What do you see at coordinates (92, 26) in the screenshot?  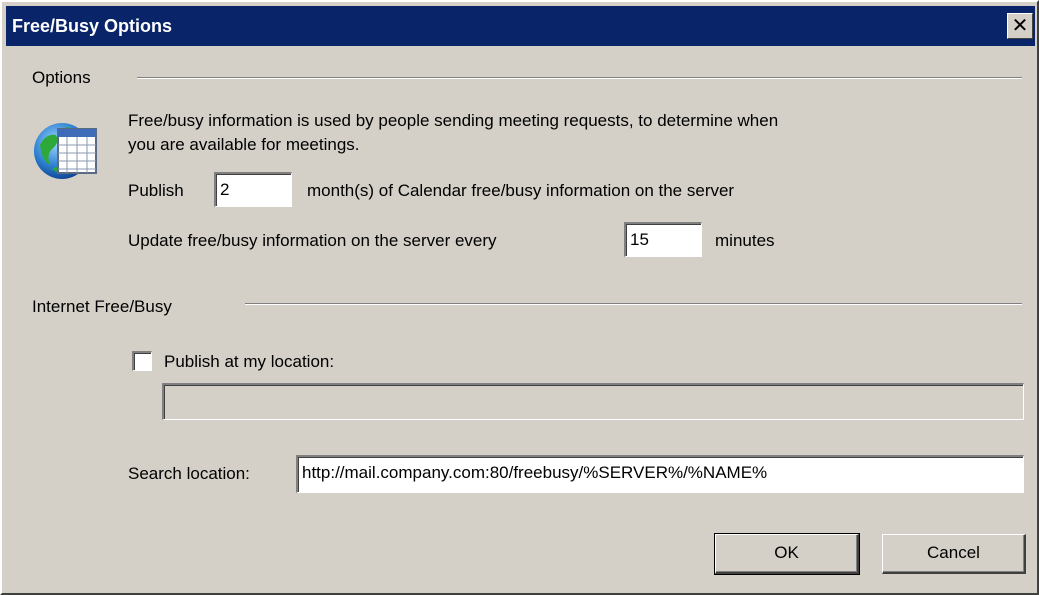 I see `window-title: Free/Busy Options` at bounding box center [92, 26].